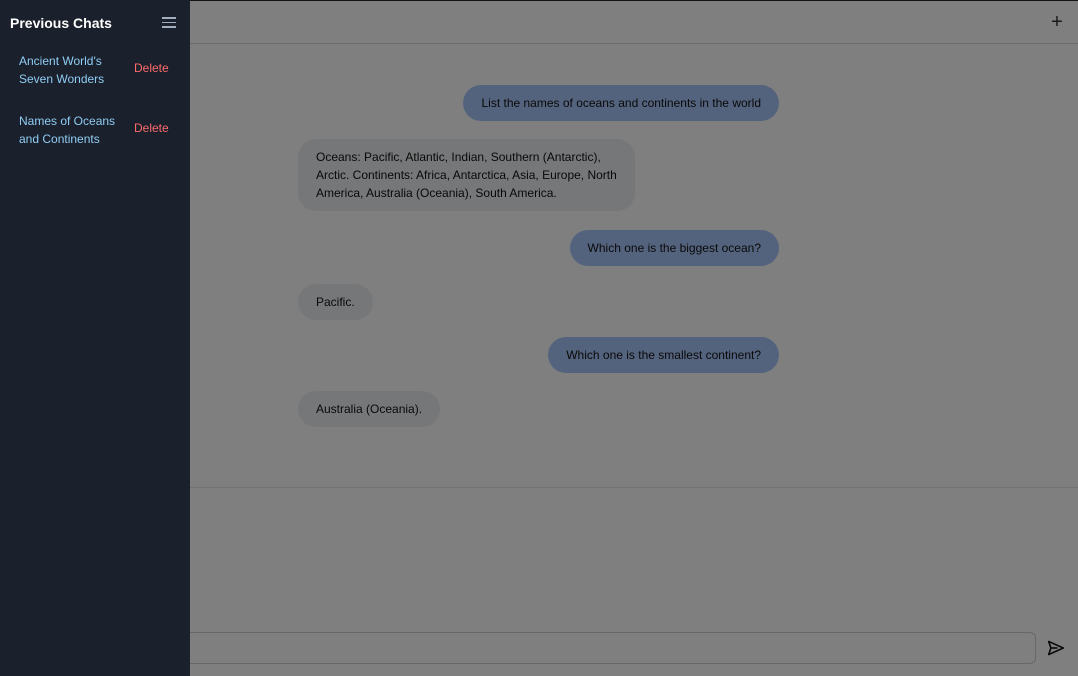 The height and width of the screenshot is (676, 1078). I want to click on chat-title-link: Names of Oceans and Continents, so click(71, 130).